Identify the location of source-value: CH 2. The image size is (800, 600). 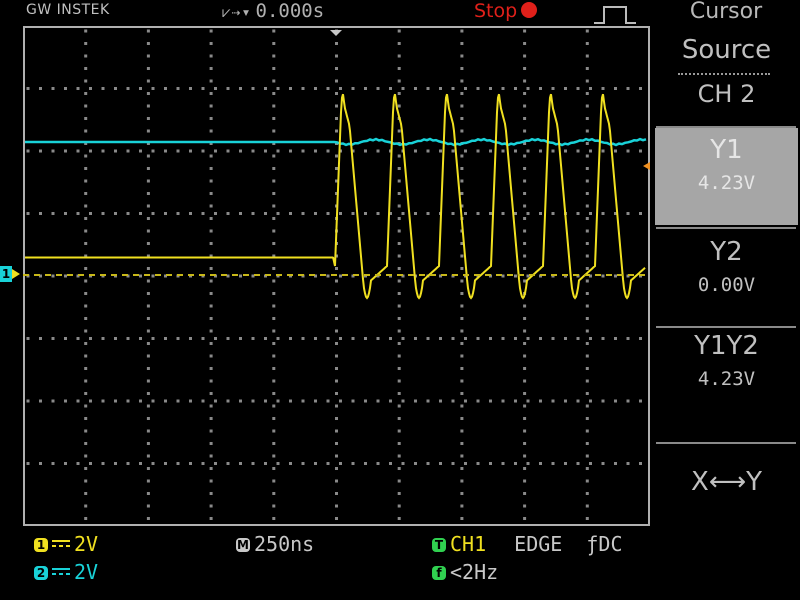
(726, 94).